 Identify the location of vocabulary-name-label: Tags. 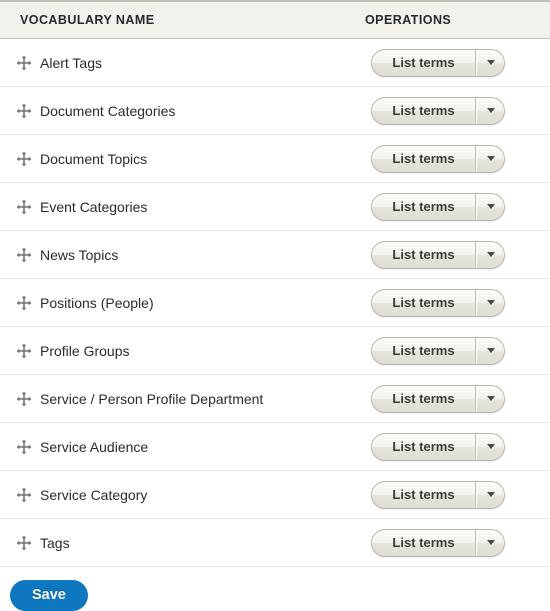
(55, 543).